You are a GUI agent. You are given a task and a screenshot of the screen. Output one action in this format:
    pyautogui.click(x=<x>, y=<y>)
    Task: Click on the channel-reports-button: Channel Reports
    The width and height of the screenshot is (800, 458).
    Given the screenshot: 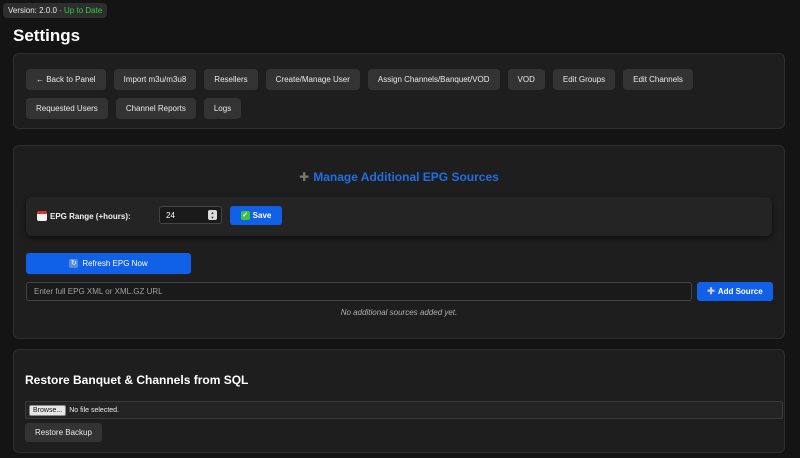 What is the action you would take?
    pyautogui.click(x=155, y=108)
    